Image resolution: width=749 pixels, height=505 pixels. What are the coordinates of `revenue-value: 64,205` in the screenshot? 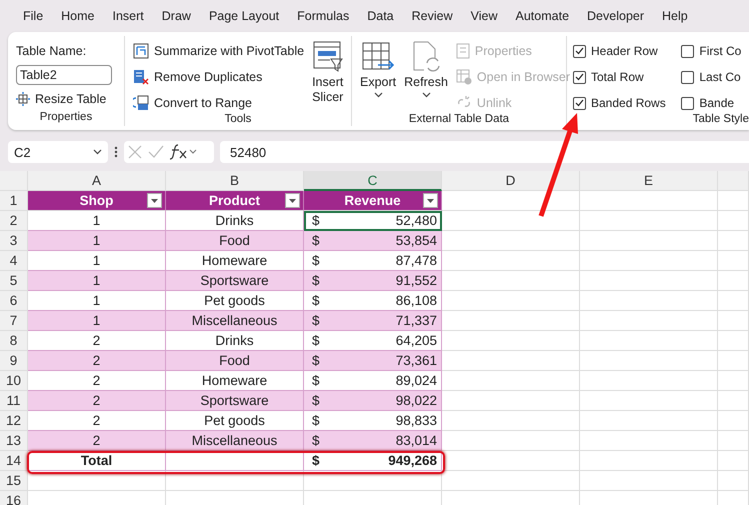 It's located at (416, 340).